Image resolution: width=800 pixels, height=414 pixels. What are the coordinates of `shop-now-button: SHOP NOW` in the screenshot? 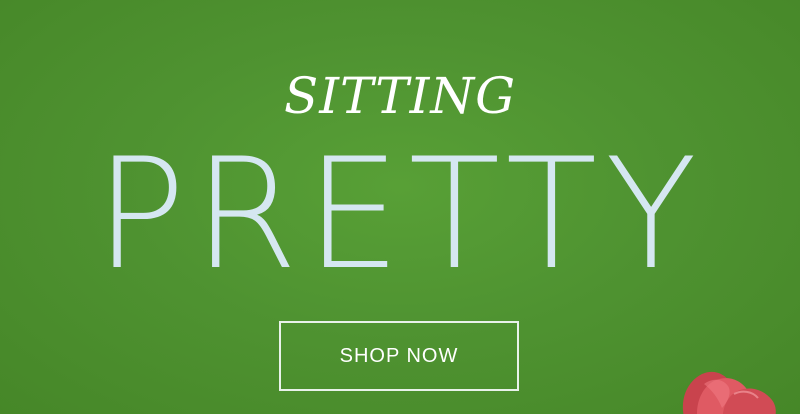 It's located at (399, 356).